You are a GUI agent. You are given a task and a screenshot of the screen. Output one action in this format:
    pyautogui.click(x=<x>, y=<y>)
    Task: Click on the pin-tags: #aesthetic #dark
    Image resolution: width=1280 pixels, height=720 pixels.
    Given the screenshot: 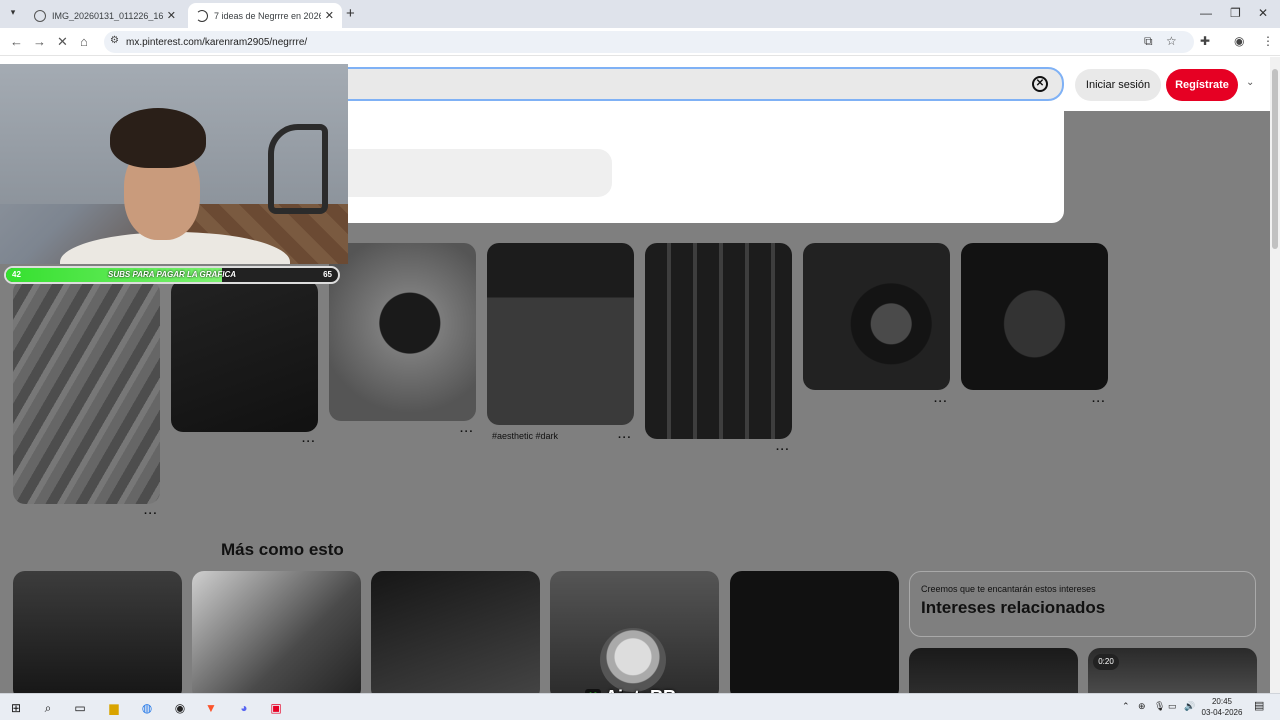 What is the action you would take?
    pyautogui.click(x=525, y=436)
    